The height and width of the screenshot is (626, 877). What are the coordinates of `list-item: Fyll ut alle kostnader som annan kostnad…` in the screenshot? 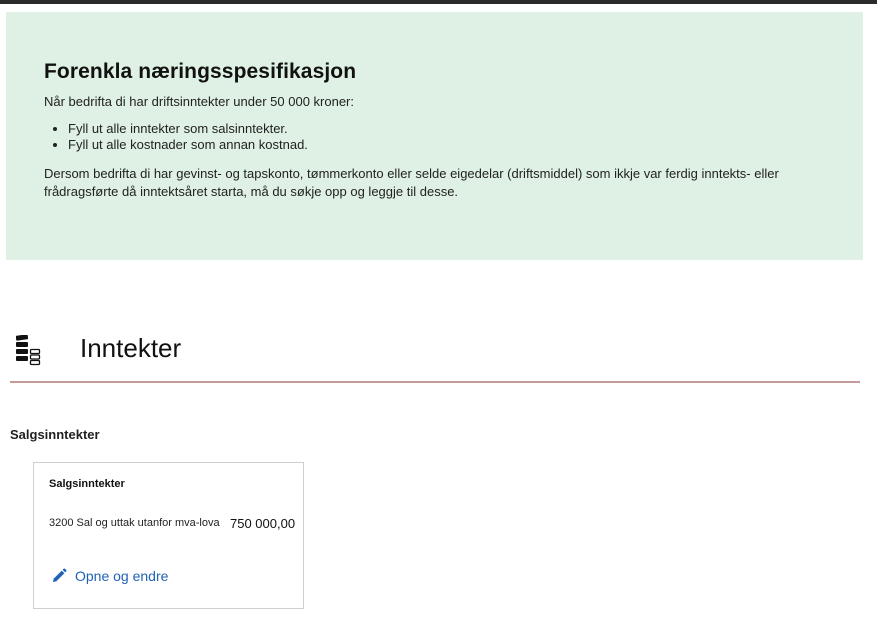 It's located at (446, 145).